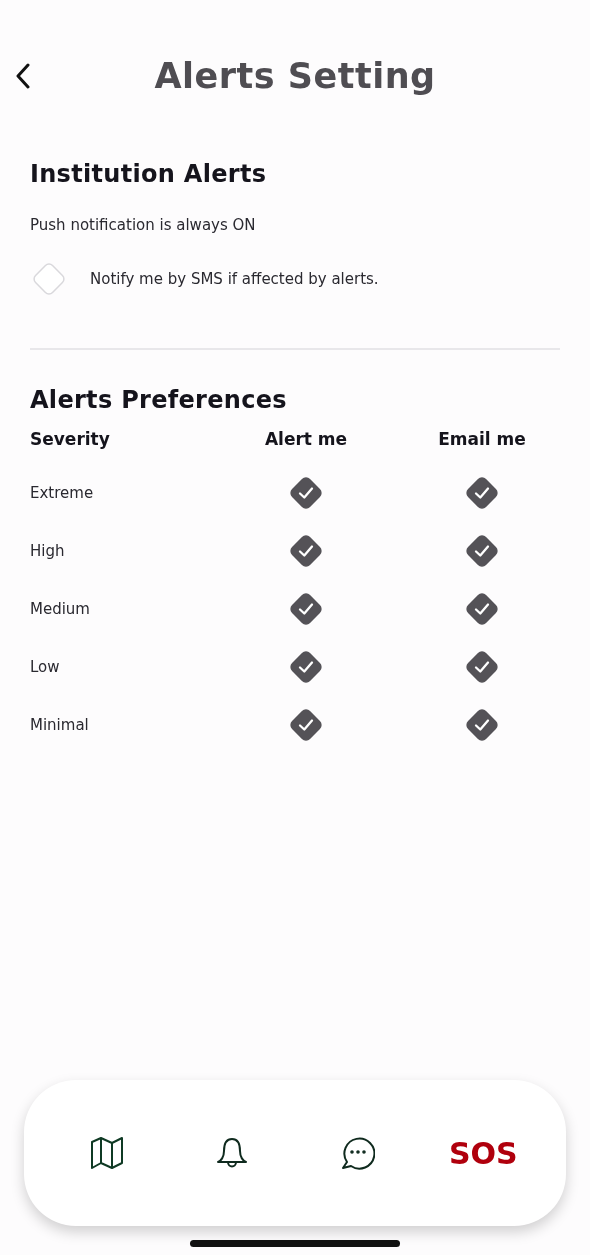 The height and width of the screenshot is (1255, 590). I want to click on bell-icon, so click(232, 1153).